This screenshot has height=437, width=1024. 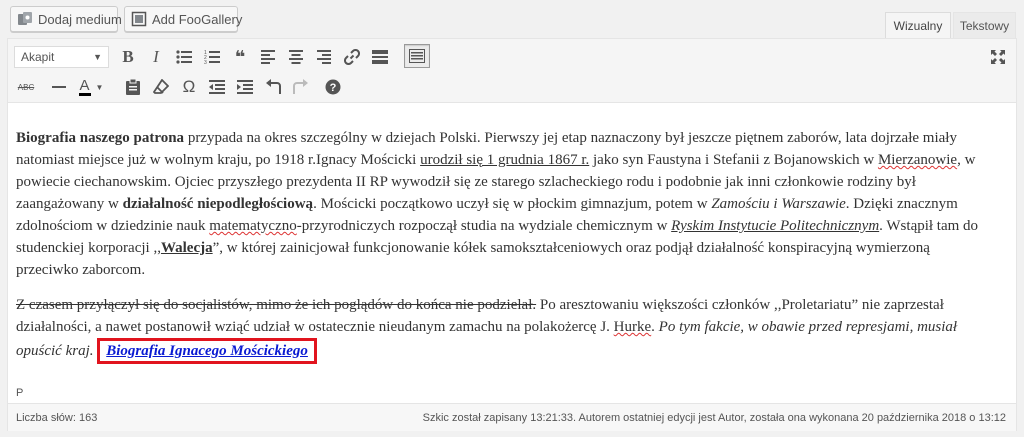 I want to click on add-foogallery-button: Add FooGallery, so click(x=183, y=19).